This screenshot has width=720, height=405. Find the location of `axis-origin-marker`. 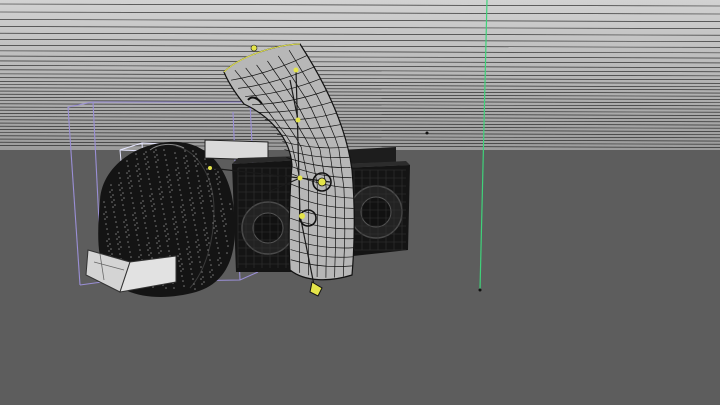

axis-origin-marker is located at coordinates (480, 290).